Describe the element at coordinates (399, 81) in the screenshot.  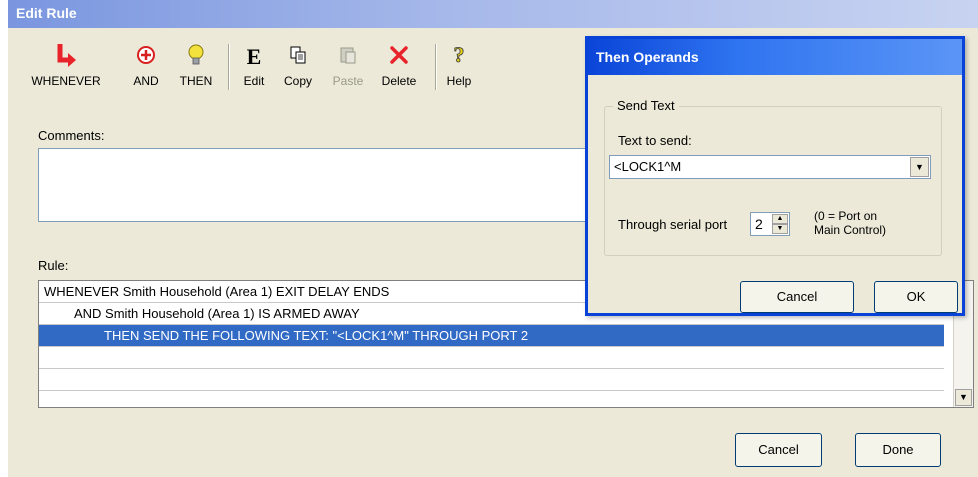
I see `delete-label: Delete` at that location.